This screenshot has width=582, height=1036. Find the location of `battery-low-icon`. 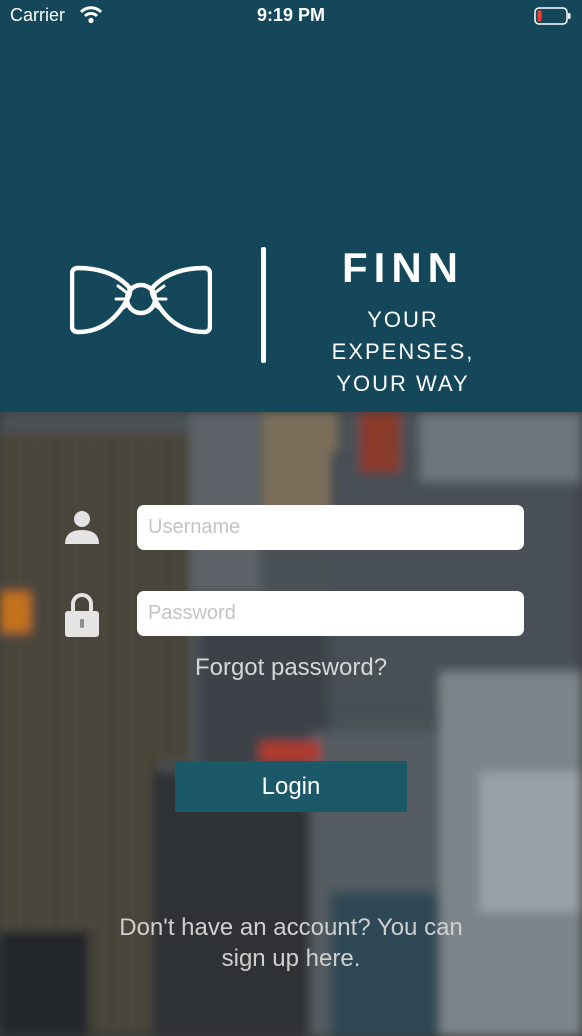

battery-low-icon is located at coordinates (553, 18).